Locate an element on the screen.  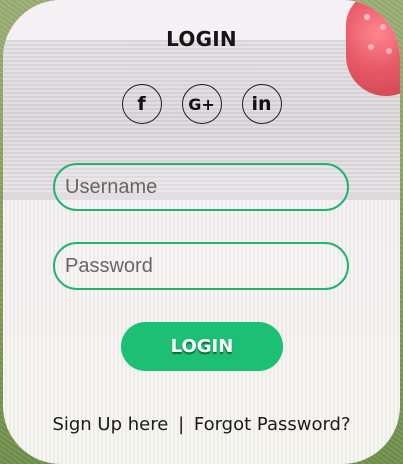
google-plus-button: G+ is located at coordinates (201, 104).